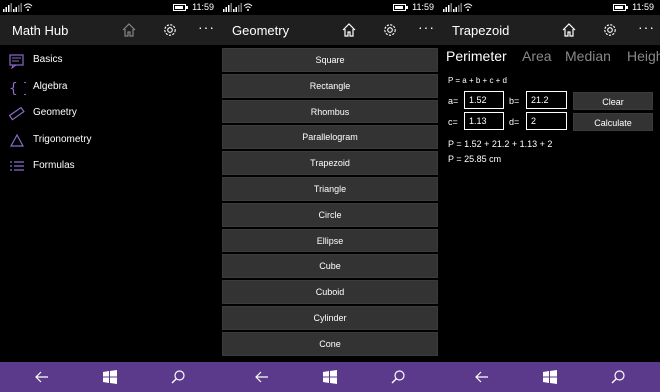  I want to click on braces-icon: { }, so click(17, 89).